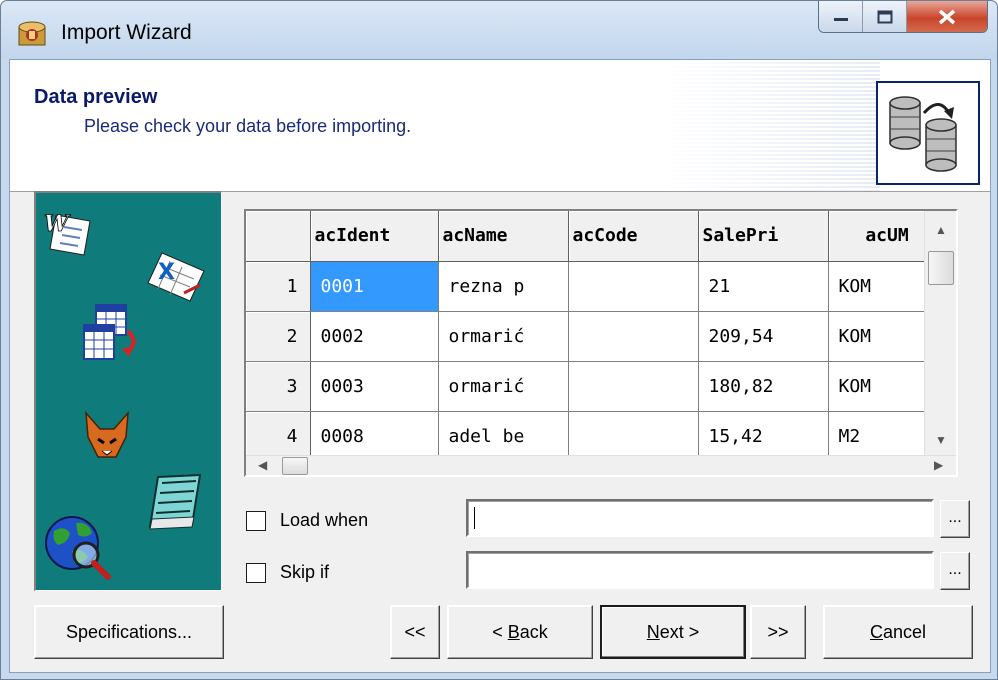  I want to click on back-prefix: <, so click(500, 632).